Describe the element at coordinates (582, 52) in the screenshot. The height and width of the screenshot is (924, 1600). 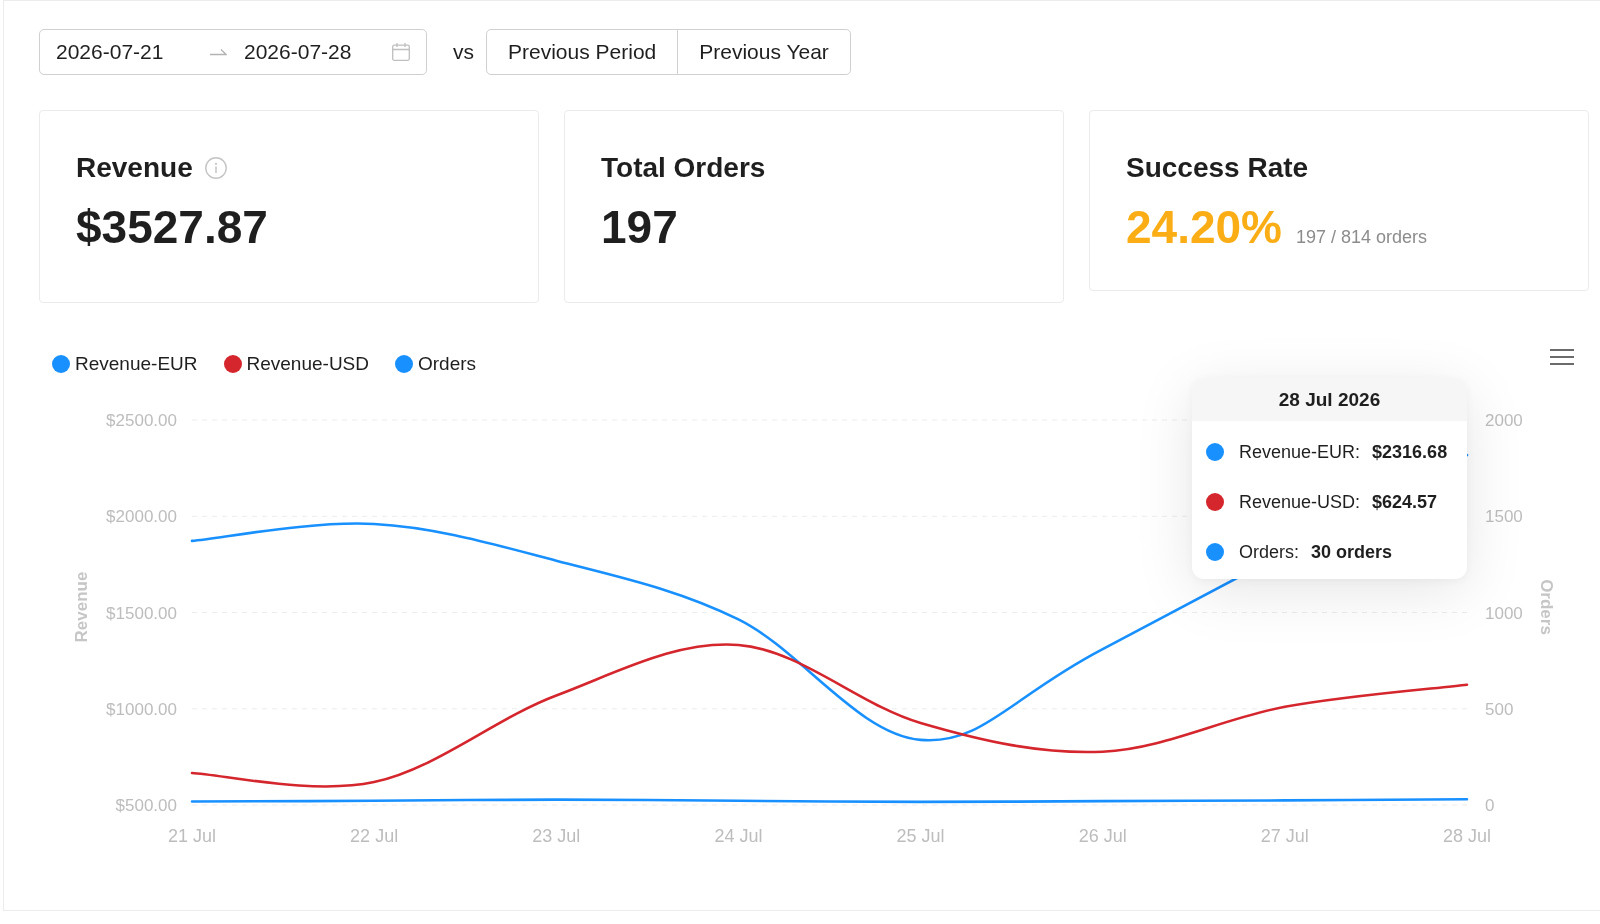
I see `compare-option-button: Previous Period` at that location.